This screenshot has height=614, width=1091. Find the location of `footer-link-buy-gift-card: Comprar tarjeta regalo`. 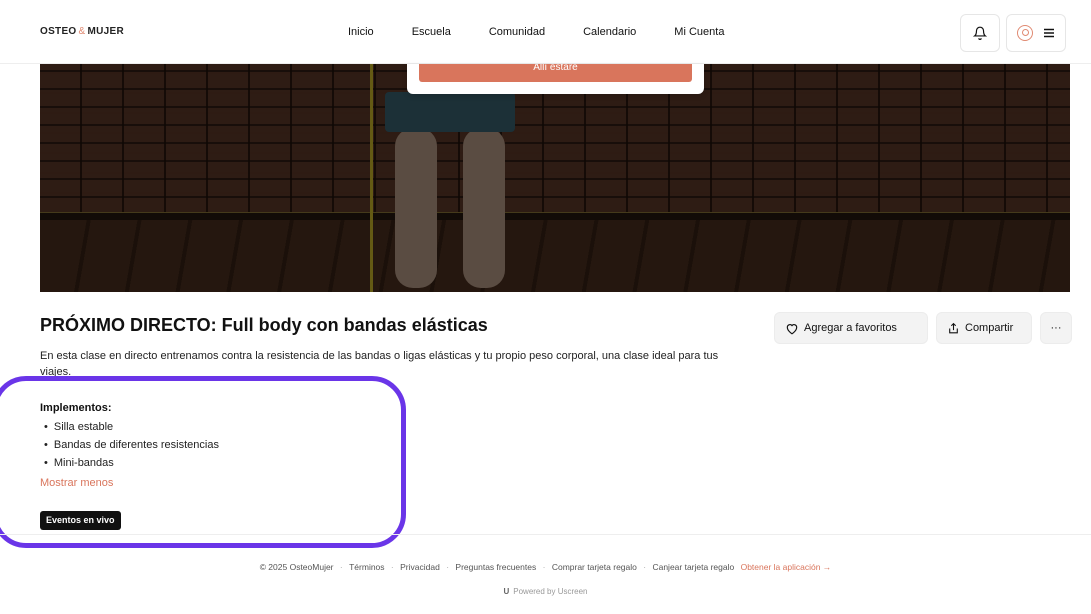

footer-link-buy-gift-card: Comprar tarjeta regalo is located at coordinates (594, 567).